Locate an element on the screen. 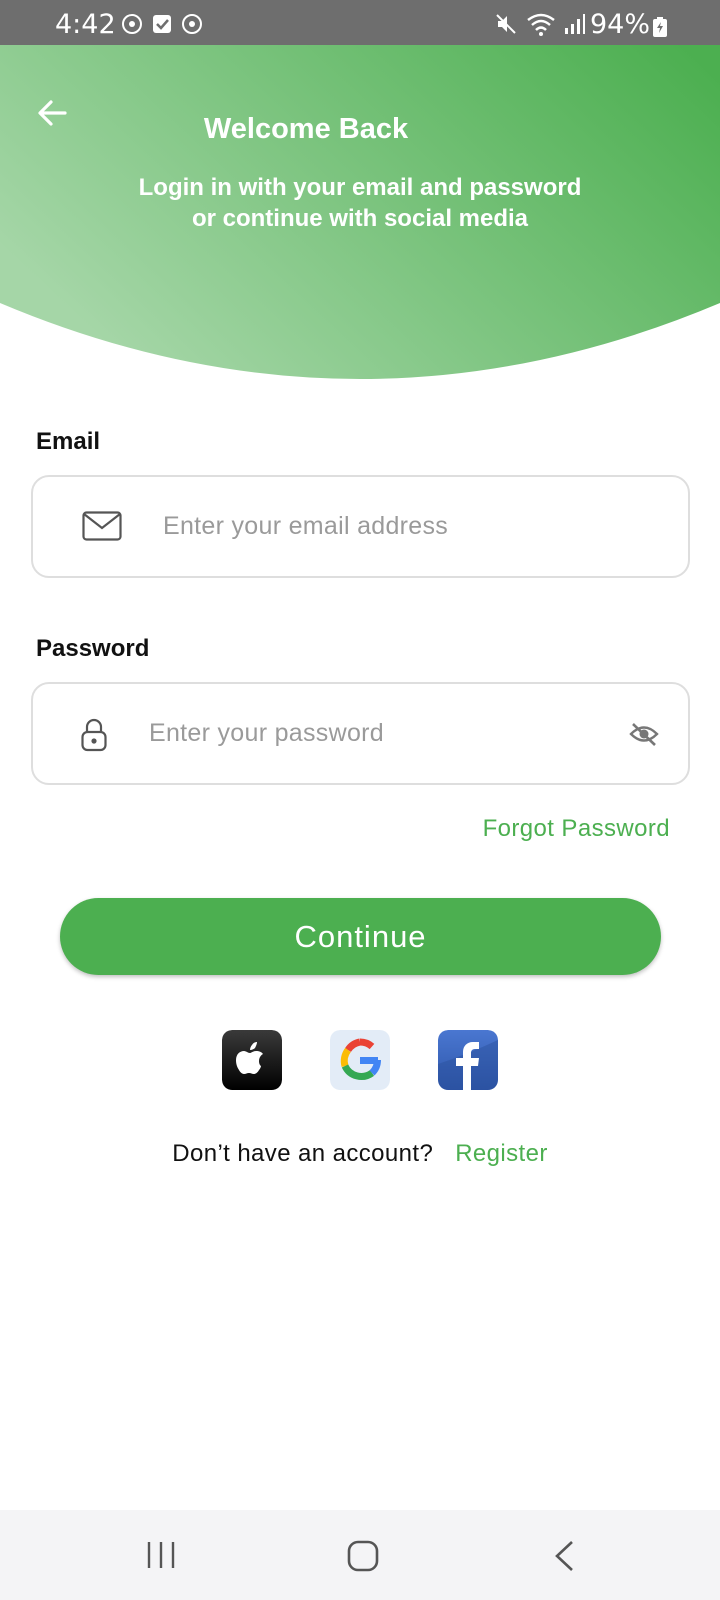 The width and height of the screenshot is (720, 1600). email-label: Email is located at coordinates (68, 441).